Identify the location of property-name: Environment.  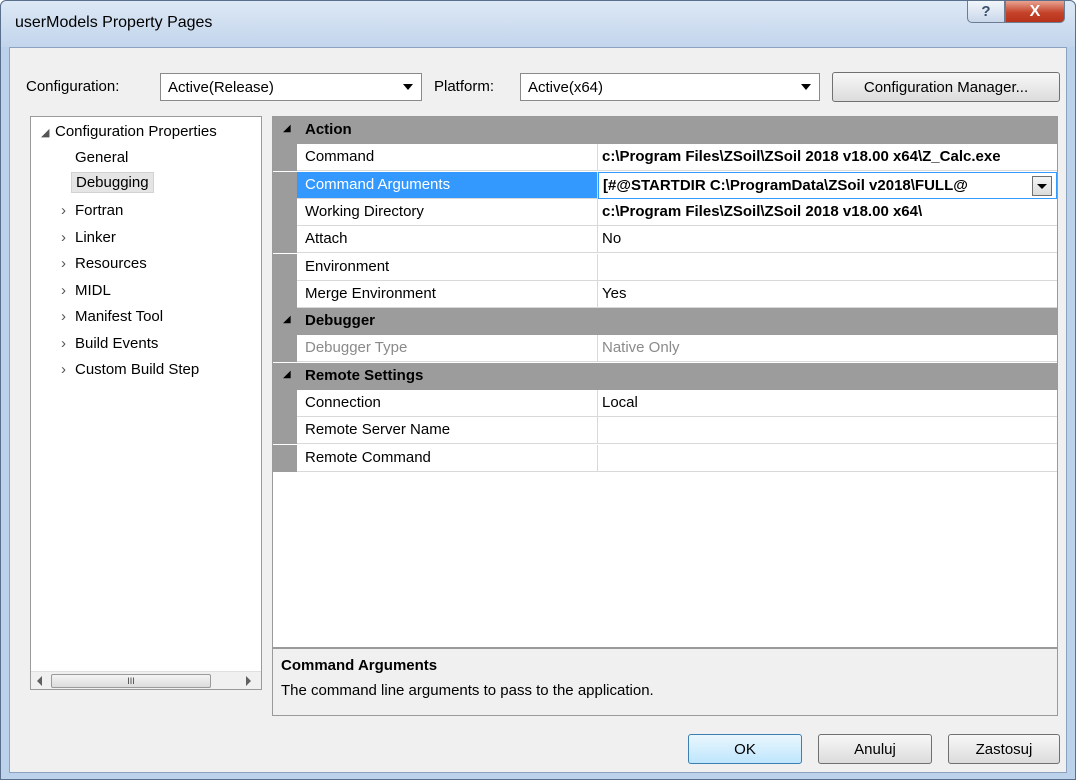
(447, 267).